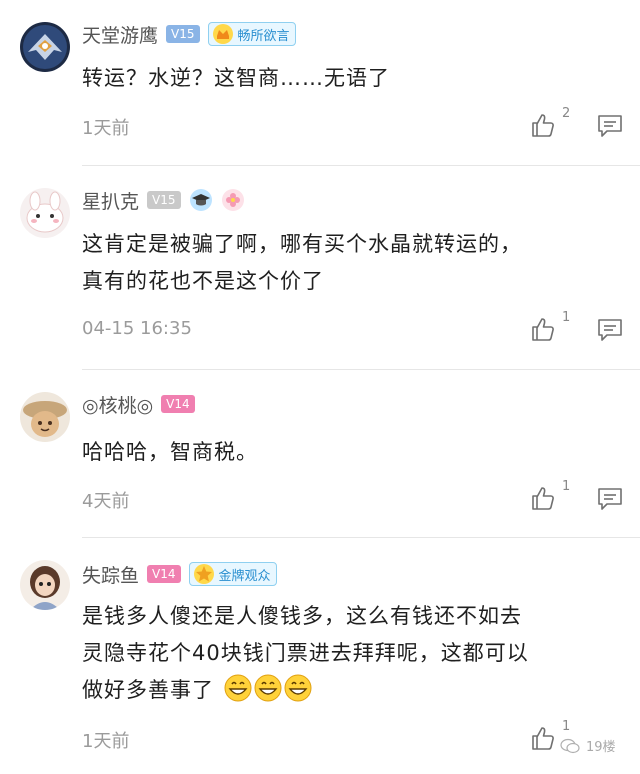  What do you see at coordinates (148, 690) in the screenshot?
I see `content-text: 做好多善事了` at bounding box center [148, 690].